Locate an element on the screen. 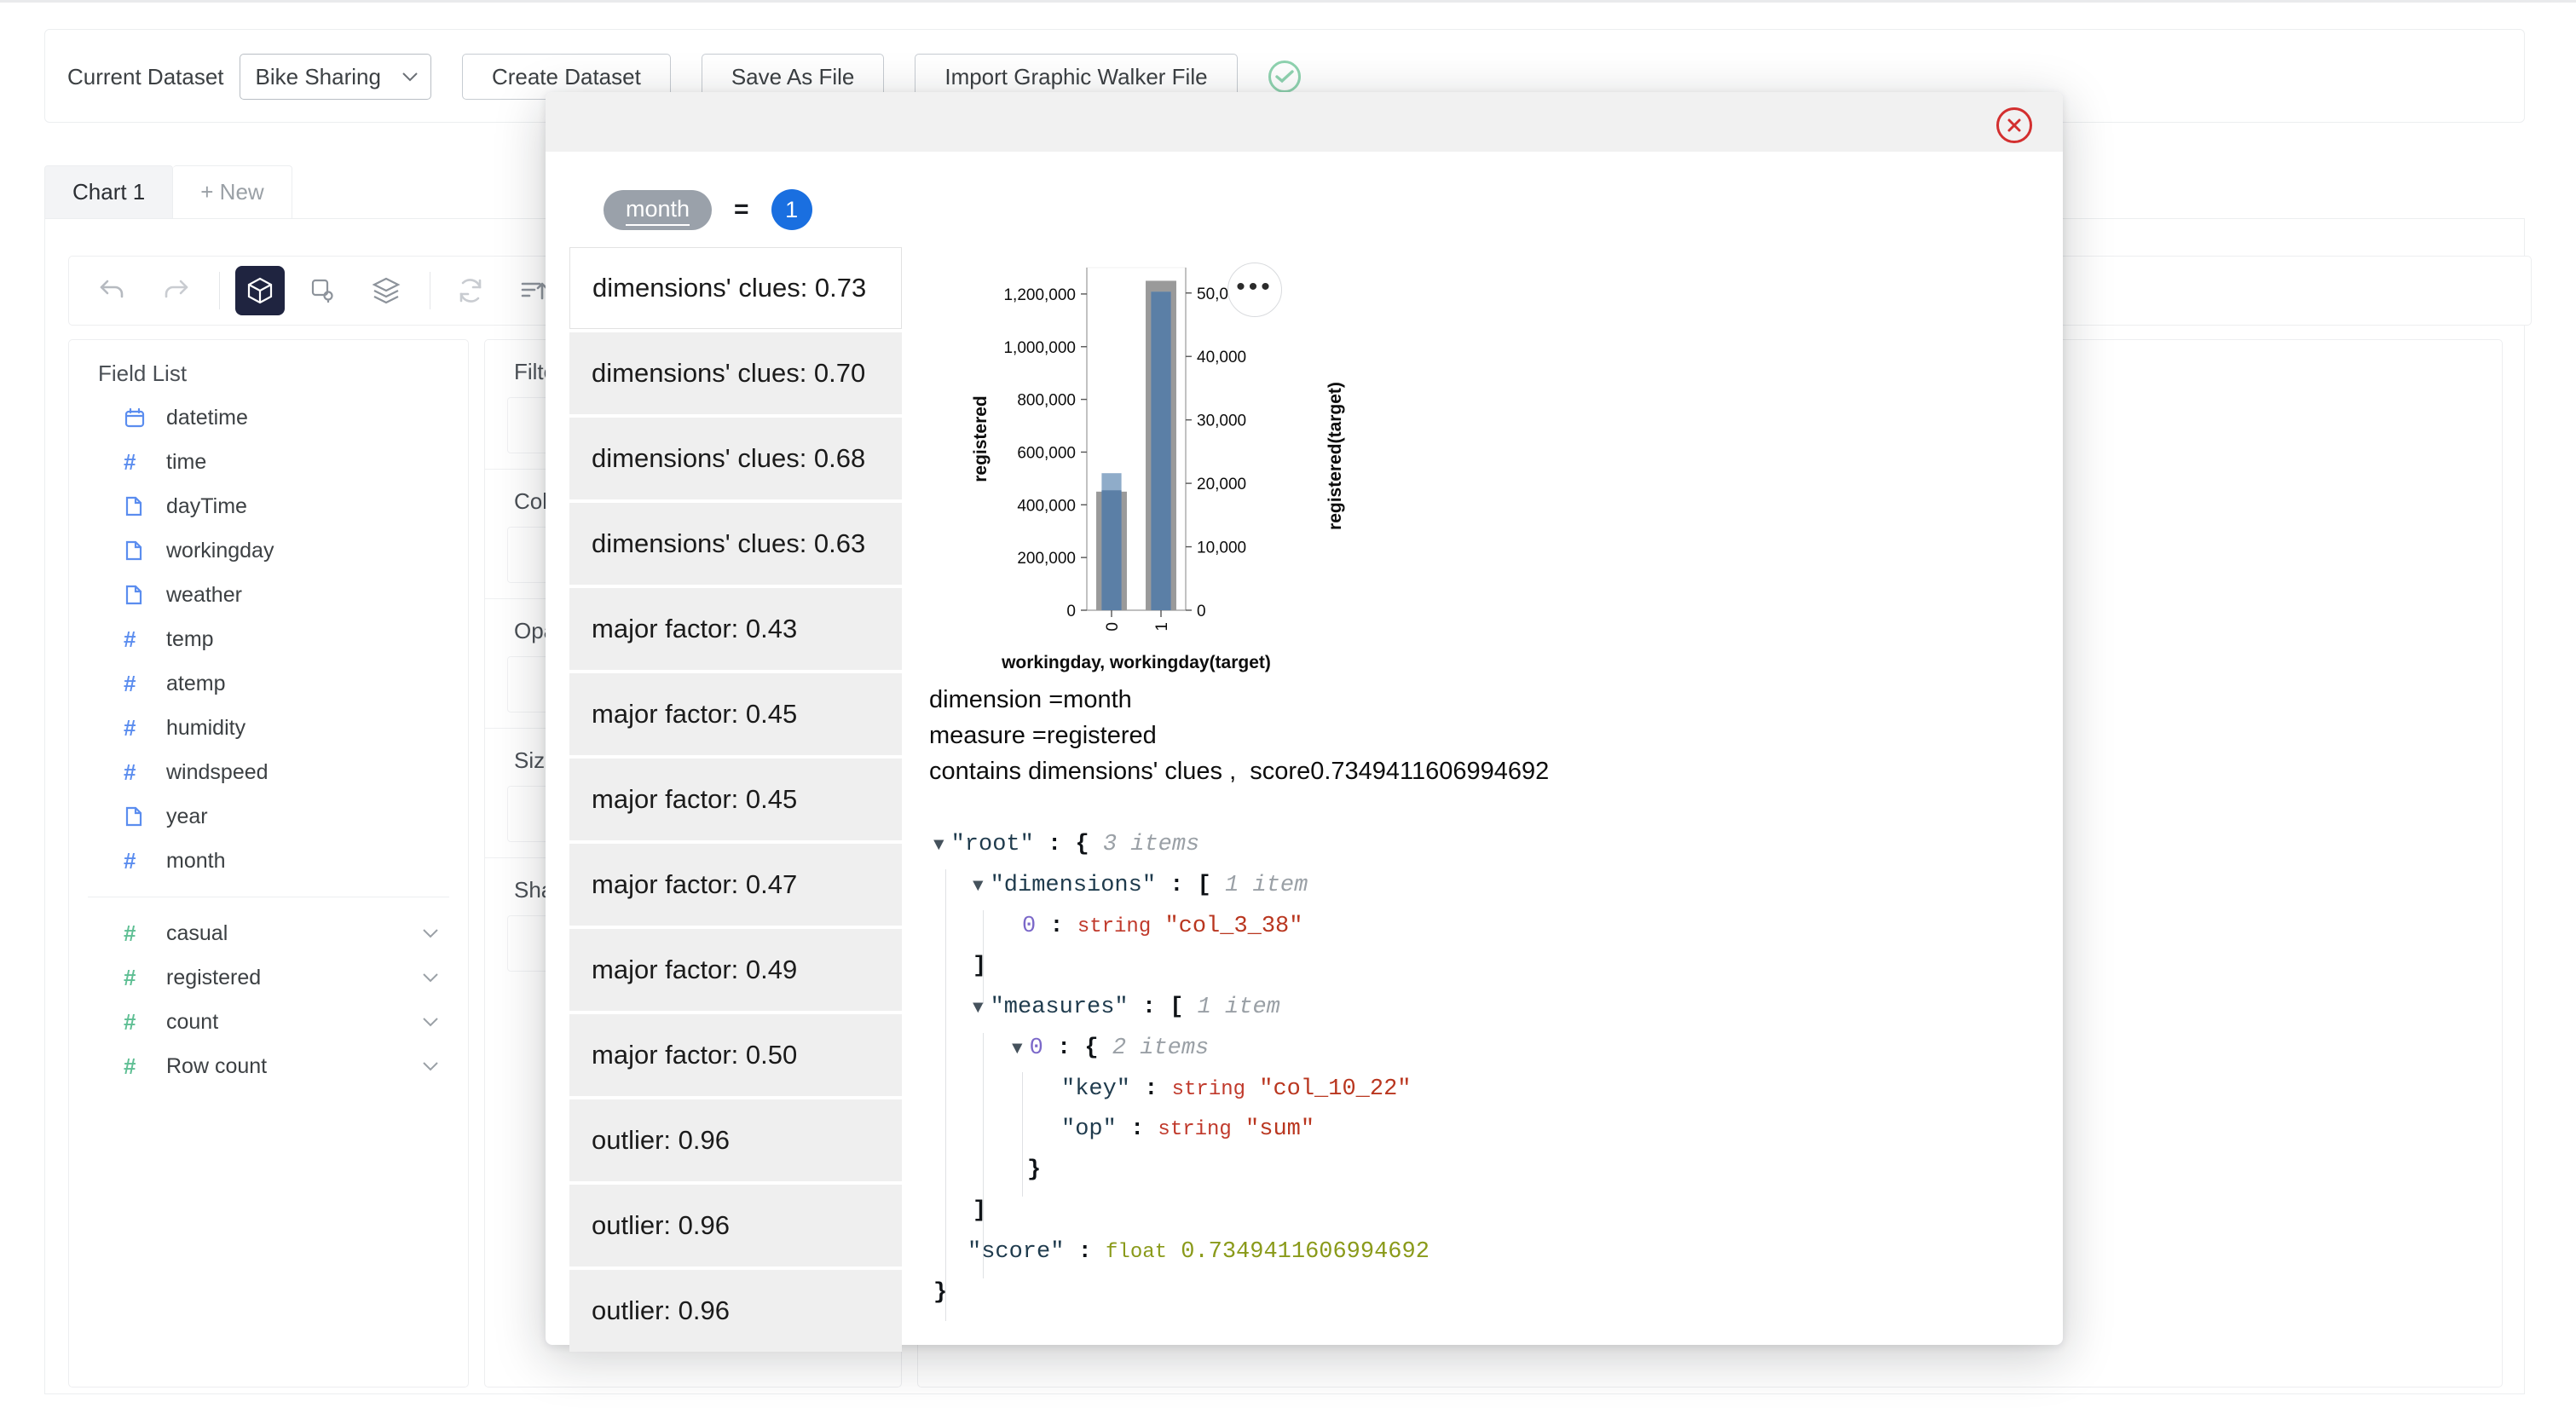 The image size is (2576, 1425). layers-star-icon is located at coordinates (386, 290).